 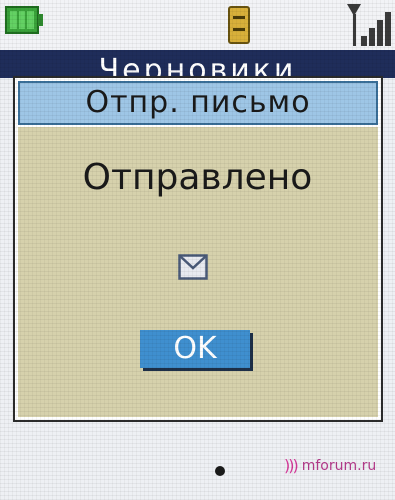 I want to click on memory-card-icon, so click(x=239, y=25).